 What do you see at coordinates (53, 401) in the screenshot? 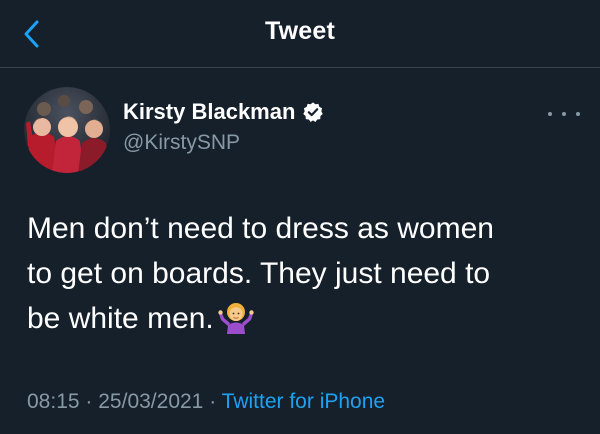
I see `tweet-time: 08:15` at bounding box center [53, 401].